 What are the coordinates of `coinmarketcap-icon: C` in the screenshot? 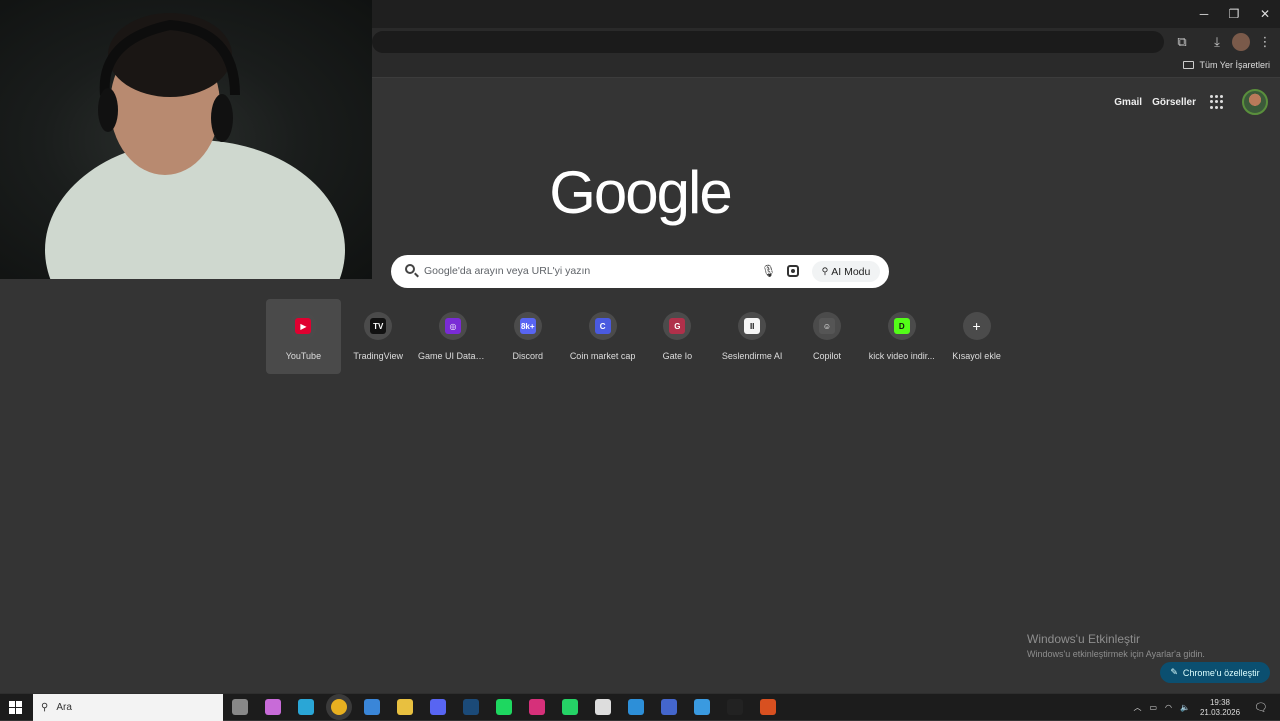 It's located at (602, 326).